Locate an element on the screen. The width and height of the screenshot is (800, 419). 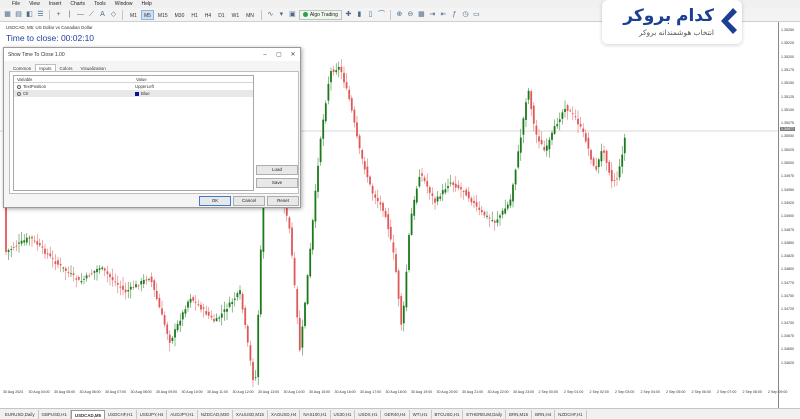
symbol-tab: USDX,H1 is located at coordinates (368, 414).